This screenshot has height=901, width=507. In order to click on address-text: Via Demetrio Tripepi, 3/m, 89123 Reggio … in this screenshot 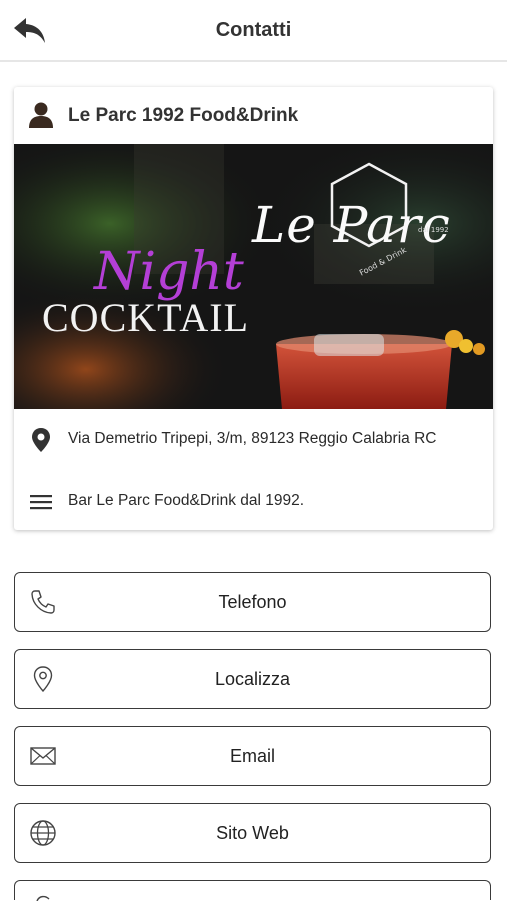, I will do `click(252, 438)`.